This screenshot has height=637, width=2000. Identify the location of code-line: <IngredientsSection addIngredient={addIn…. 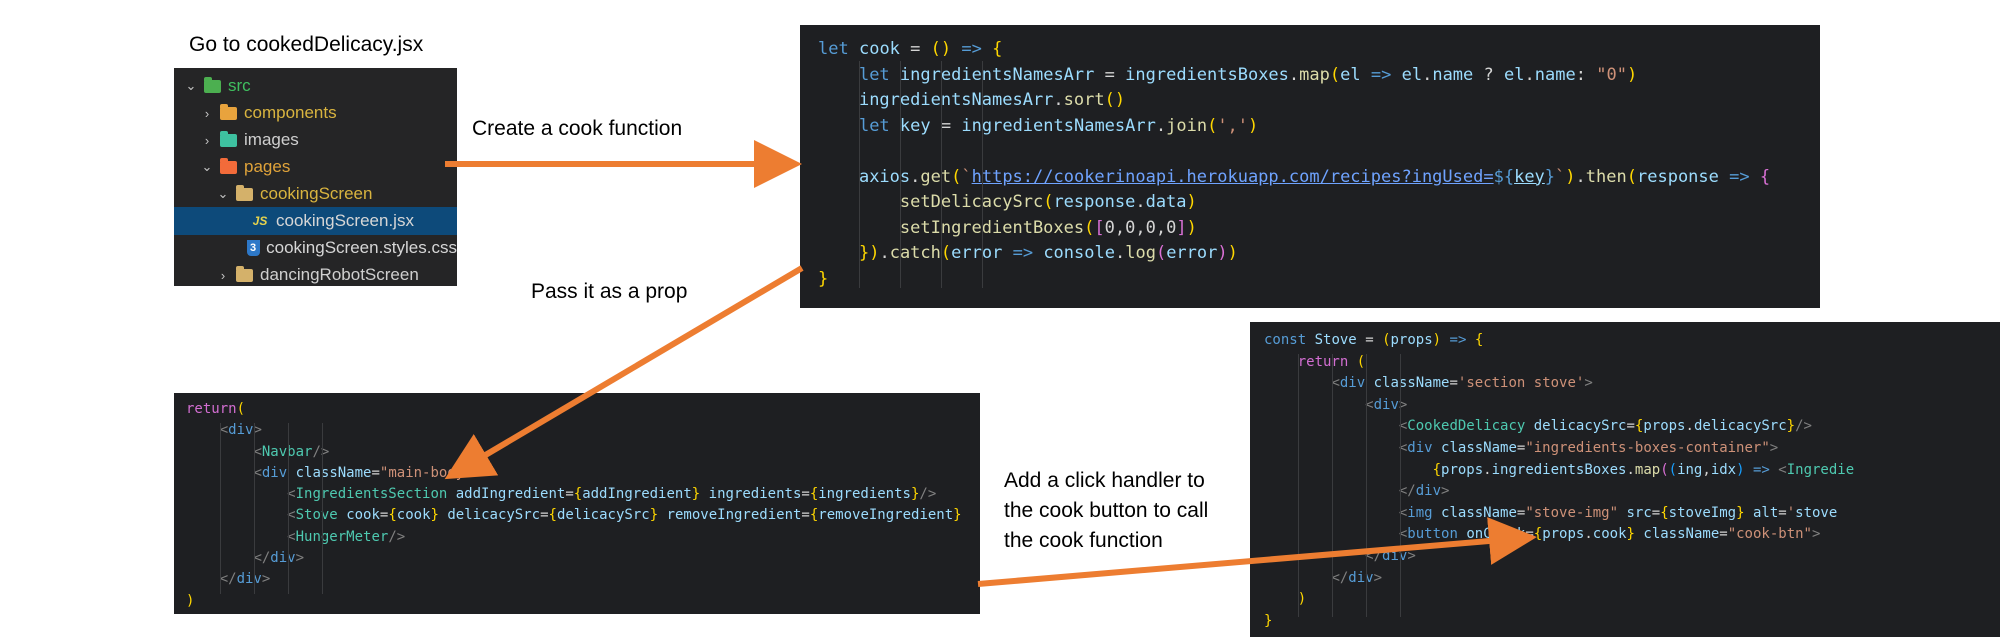
(612, 494).